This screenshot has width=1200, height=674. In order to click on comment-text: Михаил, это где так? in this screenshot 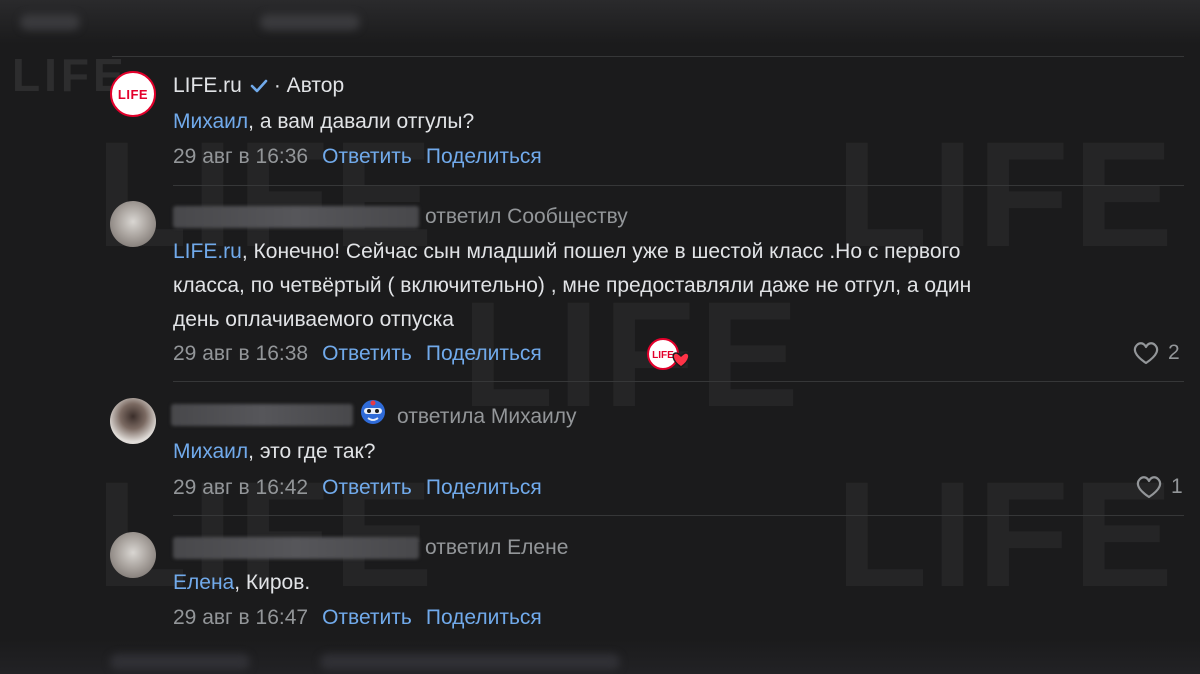, I will do `click(274, 452)`.